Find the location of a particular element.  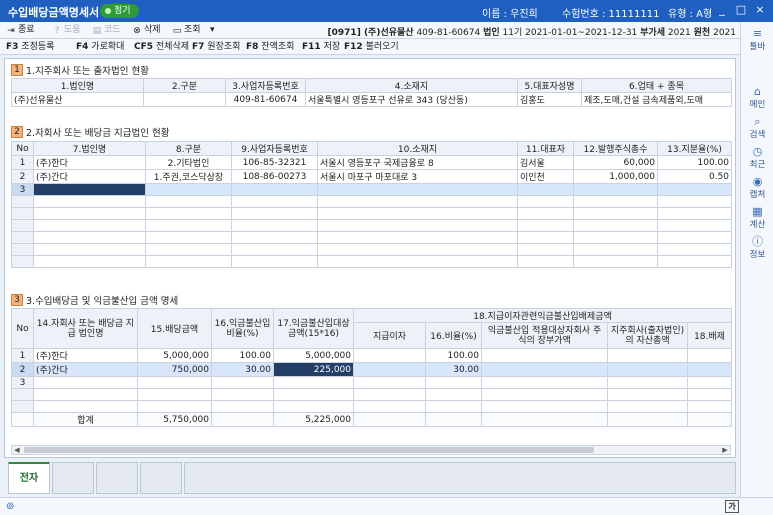

col-header: No is located at coordinates (22, 328).